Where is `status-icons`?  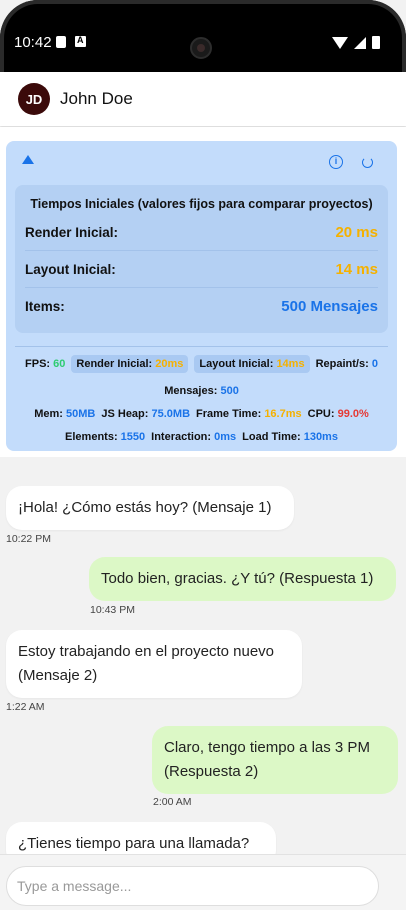
status-icons is located at coordinates (356, 42).